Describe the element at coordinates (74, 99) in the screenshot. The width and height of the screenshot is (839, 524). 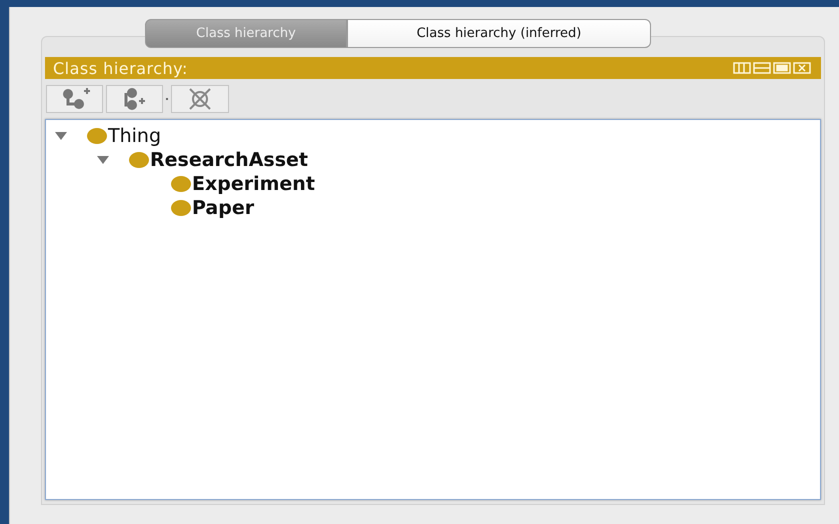
I see `add-subclass-button` at that location.